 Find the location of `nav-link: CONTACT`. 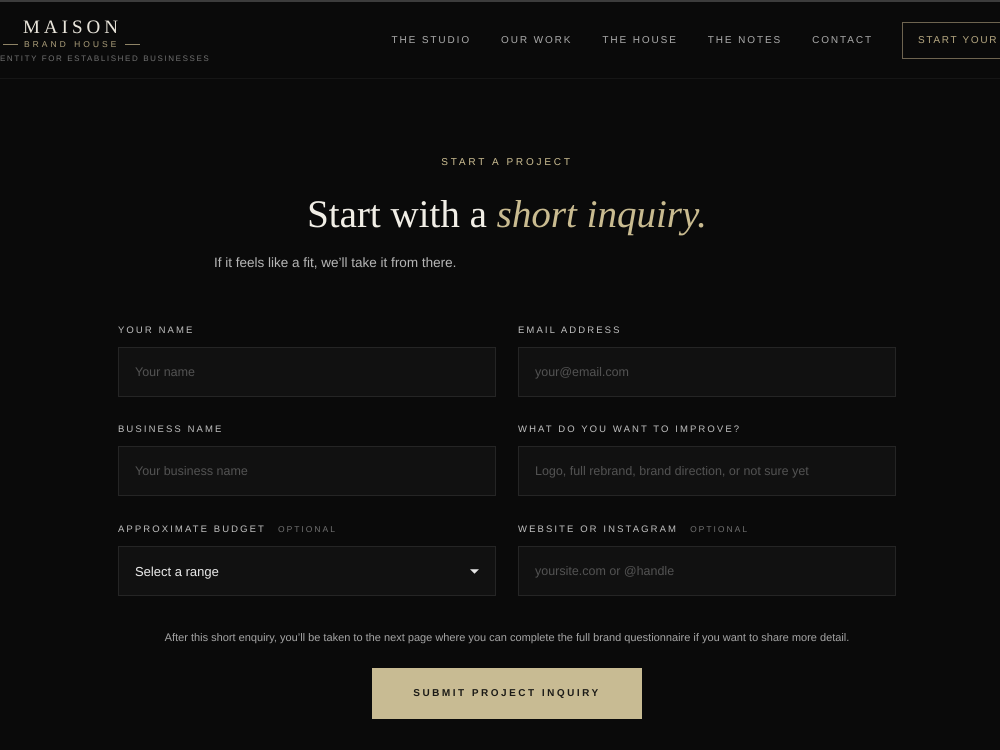

nav-link: CONTACT is located at coordinates (842, 40).